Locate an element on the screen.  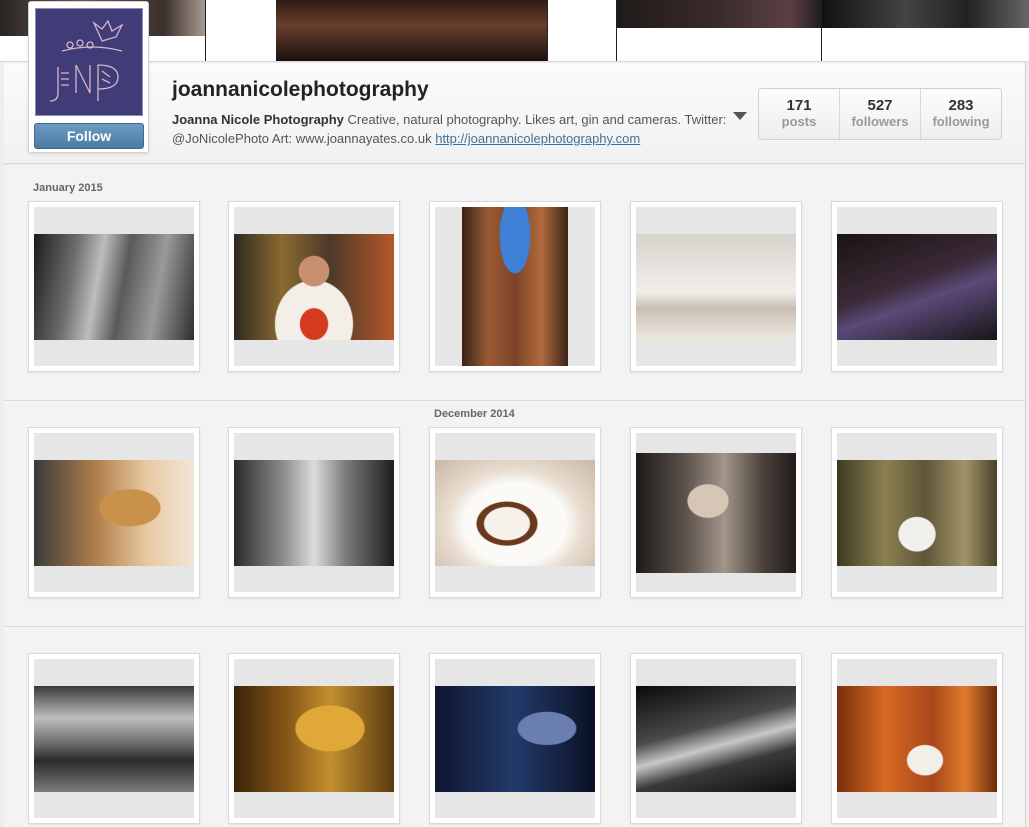
stat-followers: 527 followers is located at coordinates (880, 114).